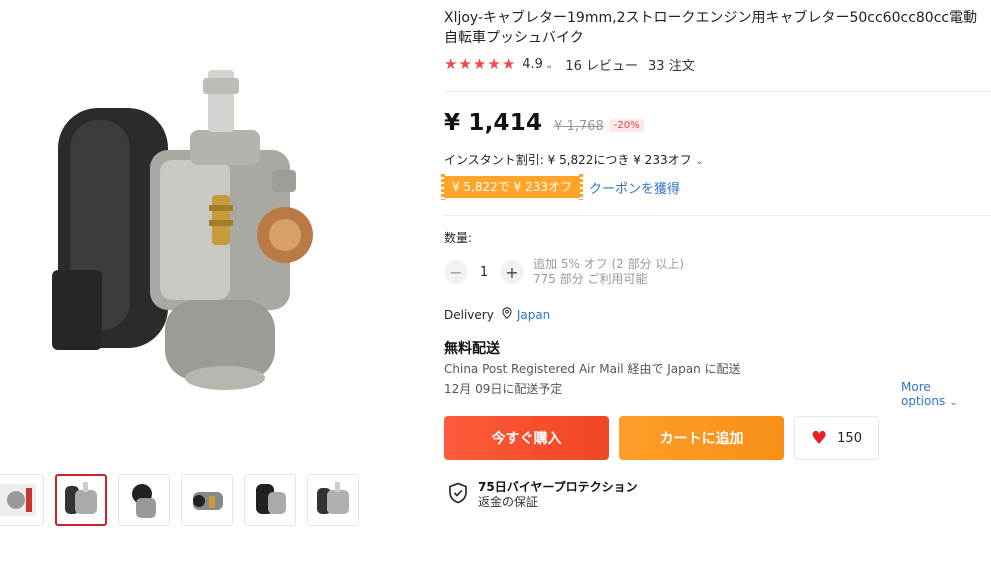 The width and height of the screenshot is (991, 566). I want to click on extra-discount-text: 追加 5% オフ (2 部分 以上), so click(609, 264).